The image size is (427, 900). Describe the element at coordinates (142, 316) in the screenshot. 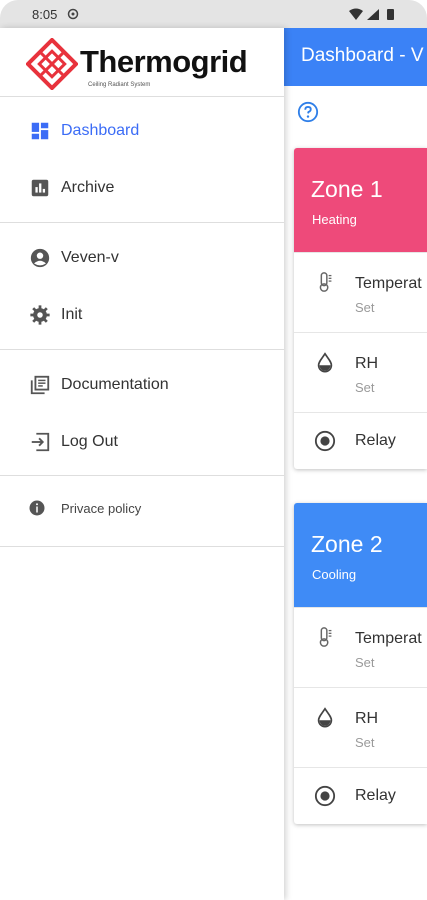

I see `nav-item-init: Init` at that location.